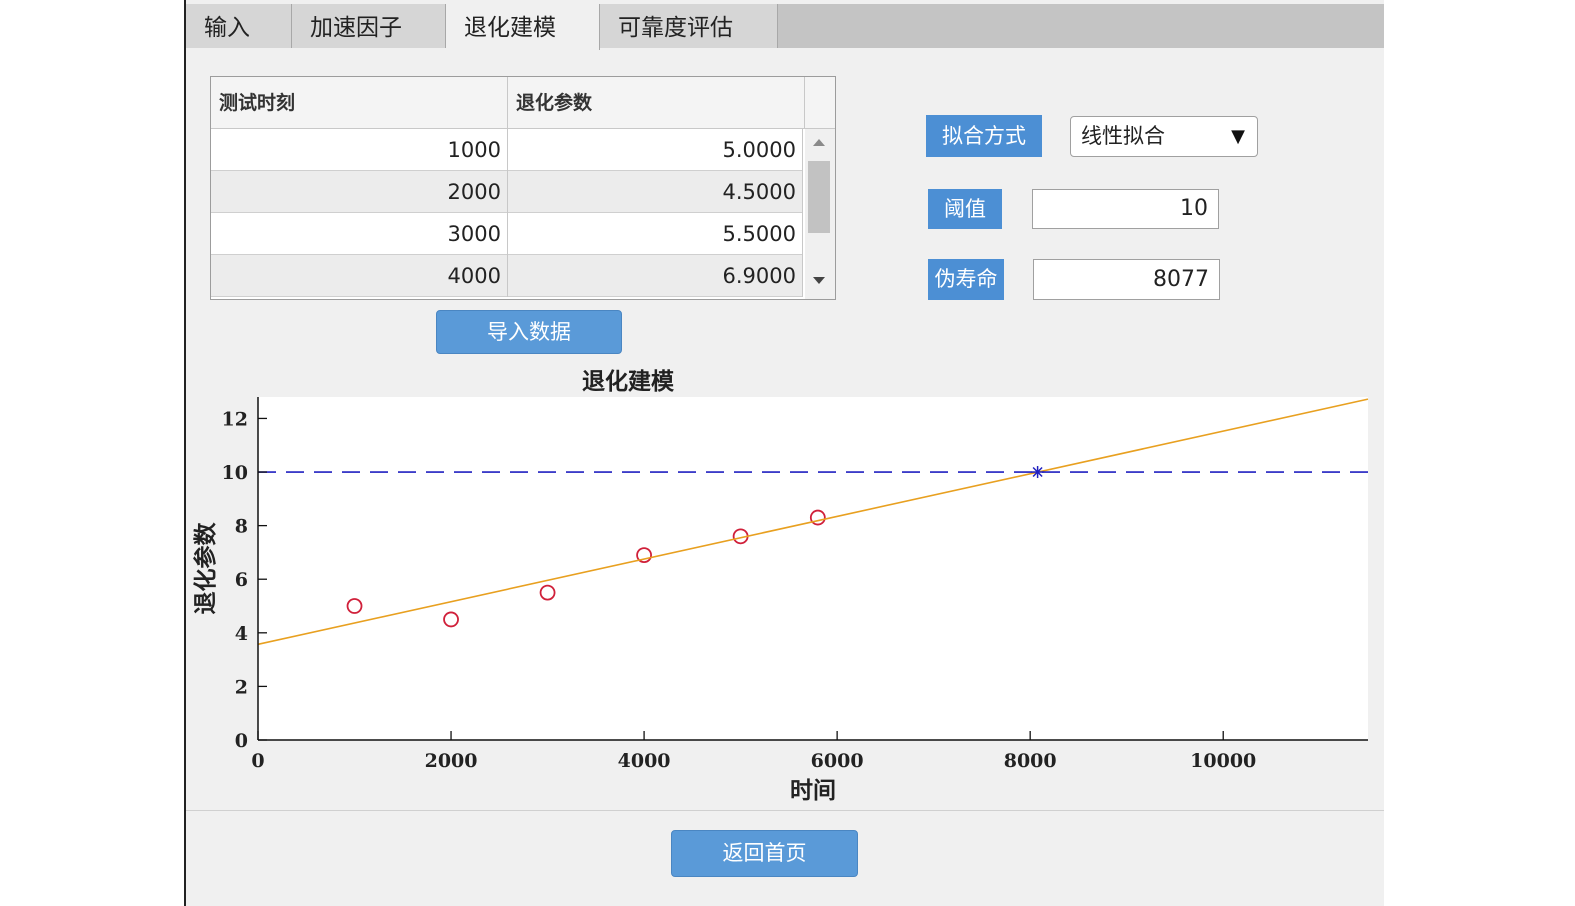 The image size is (1575, 906). What do you see at coordinates (813, 791) in the screenshot?
I see `x-axis-label: 时间` at bounding box center [813, 791].